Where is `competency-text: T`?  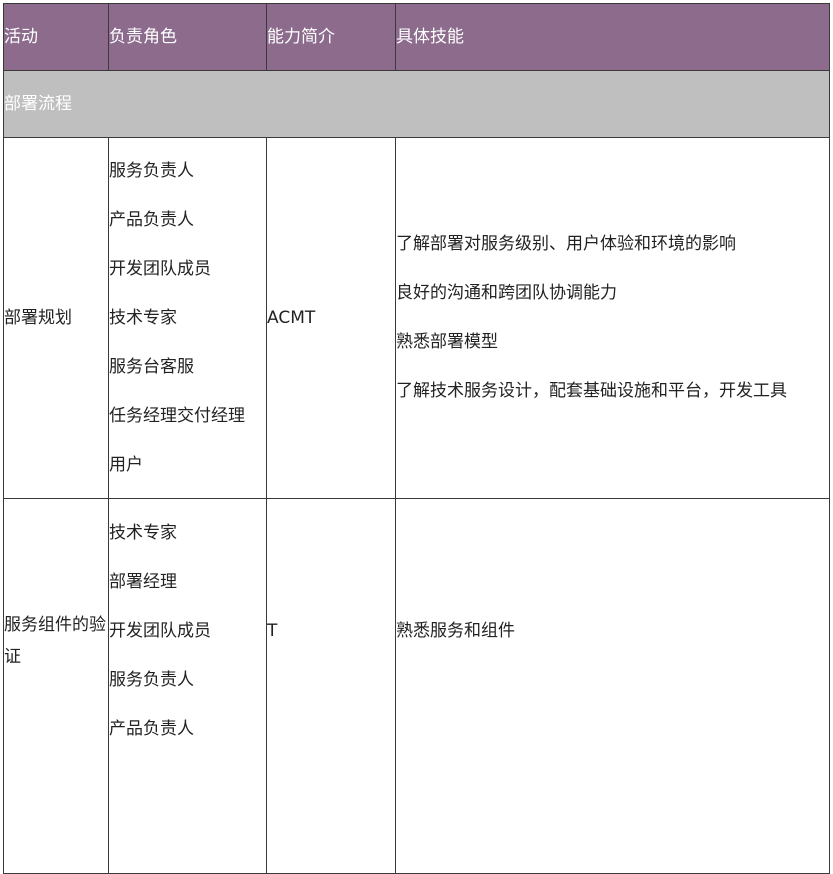
competency-text: T is located at coordinates (272, 631).